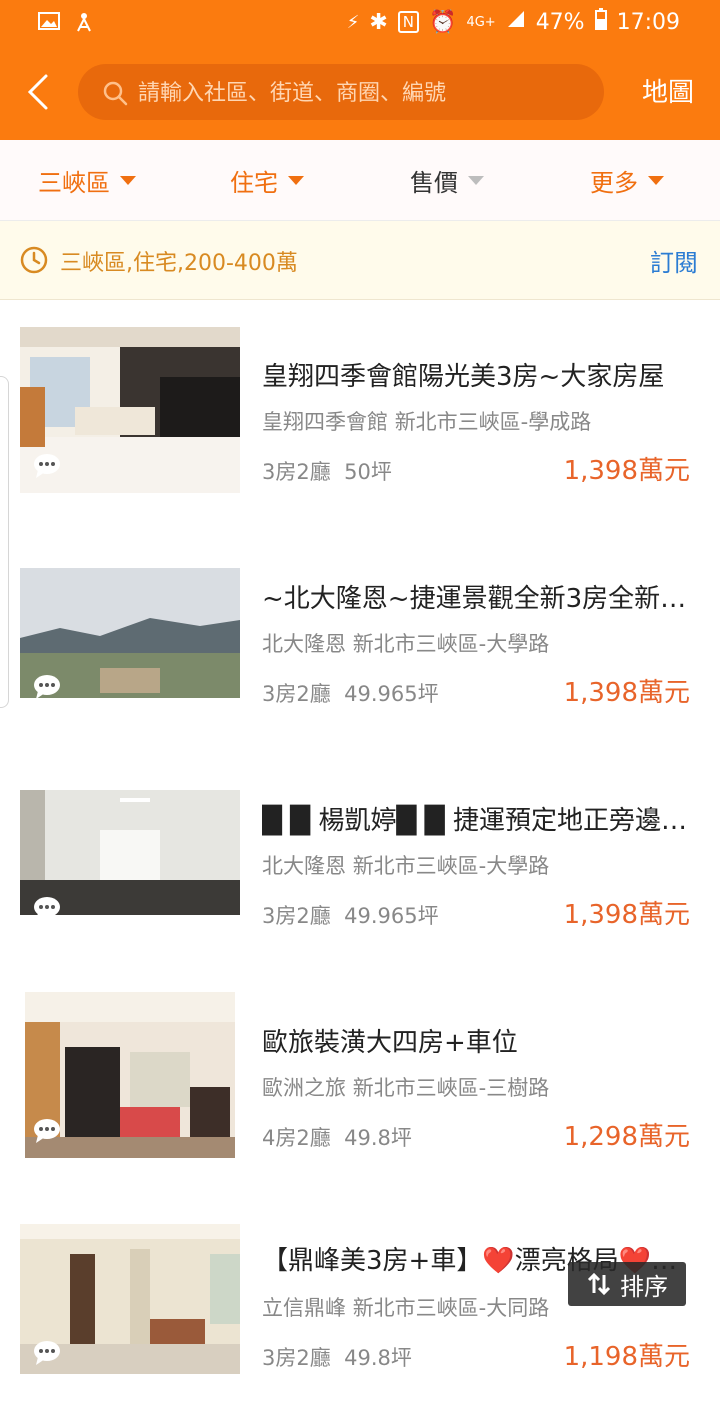  I want to click on listing-specs: 3房2廳 50坪, so click(327, 471).